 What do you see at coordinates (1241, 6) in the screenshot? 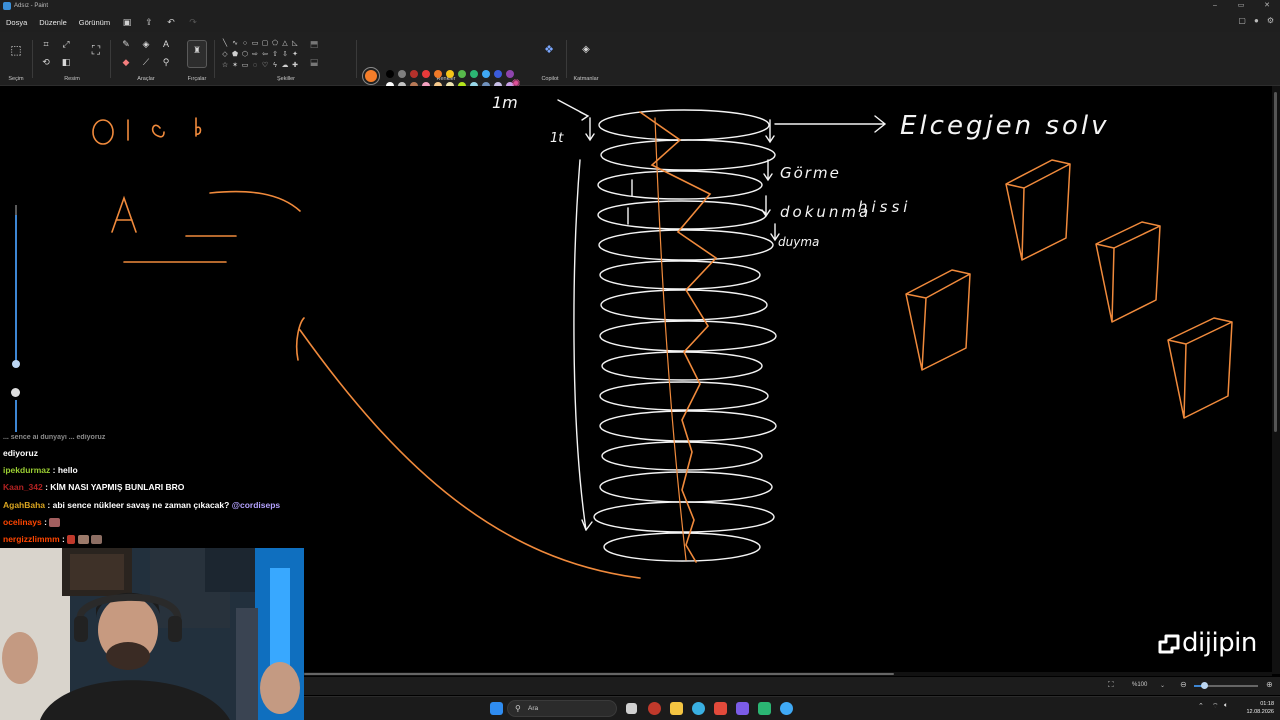
I see `maximize-button: ▭` at bounding box center [1241, 6].